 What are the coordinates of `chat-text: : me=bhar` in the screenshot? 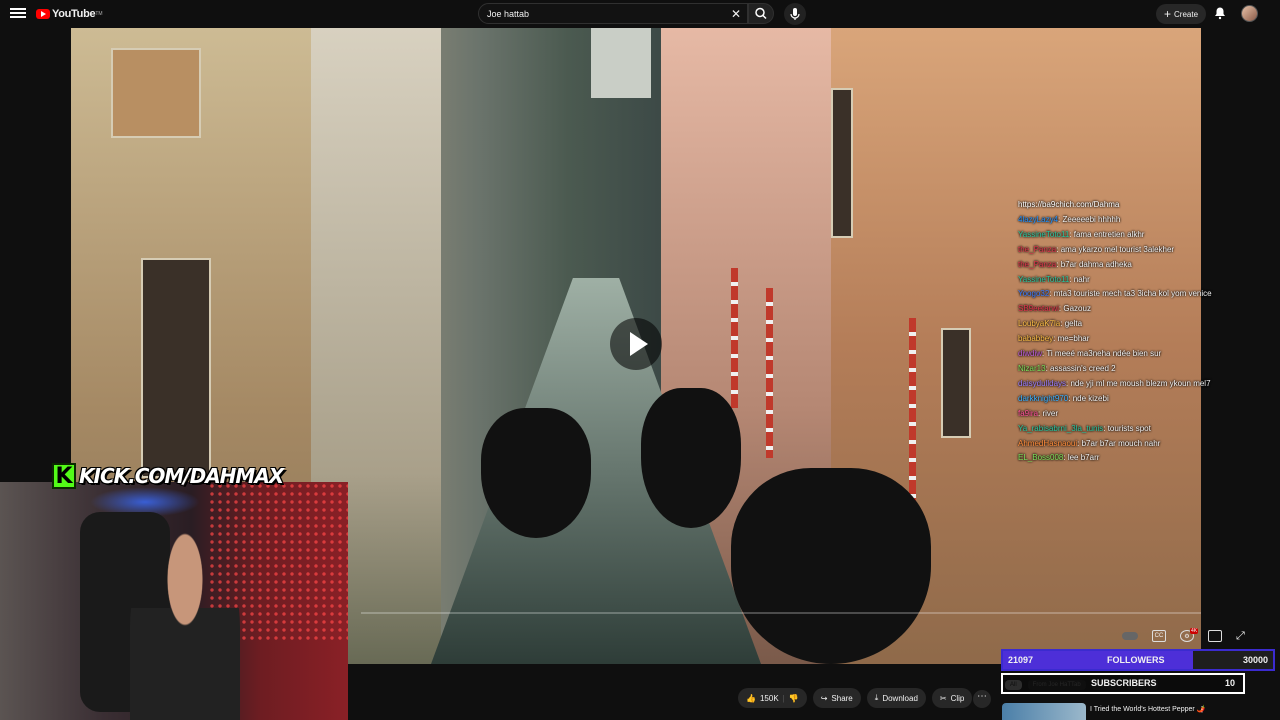 It's located at (1071, 339).